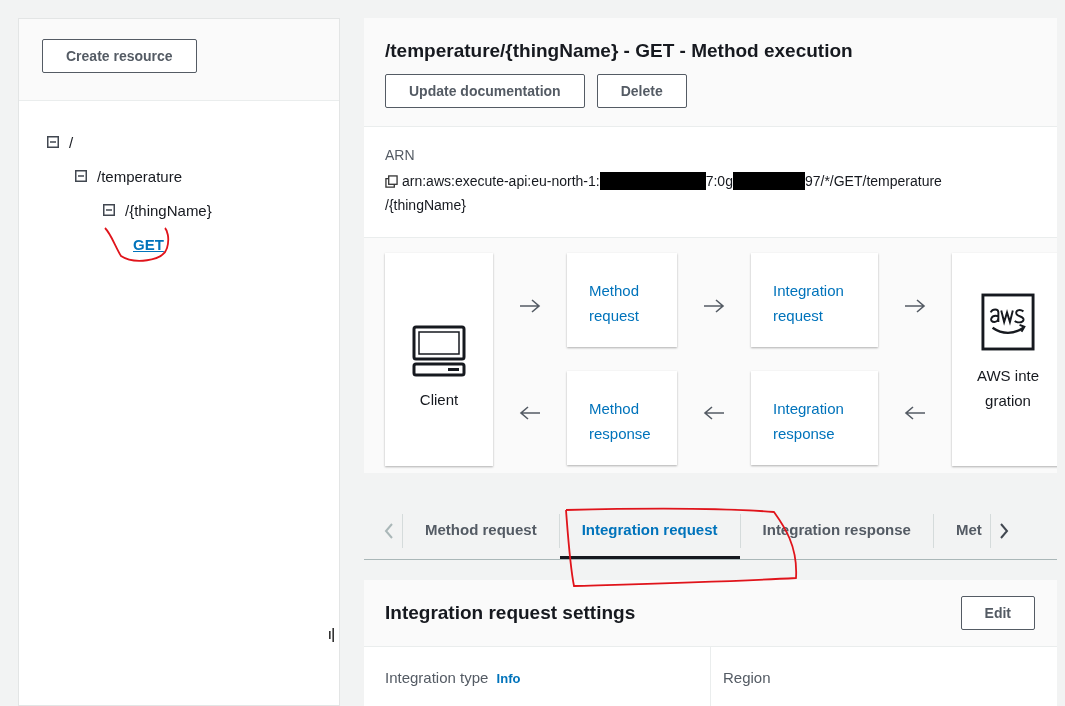 The image size is (1065, 706). I want to click on arn-text: 97/*/GET/temperature, so click(873, 181).